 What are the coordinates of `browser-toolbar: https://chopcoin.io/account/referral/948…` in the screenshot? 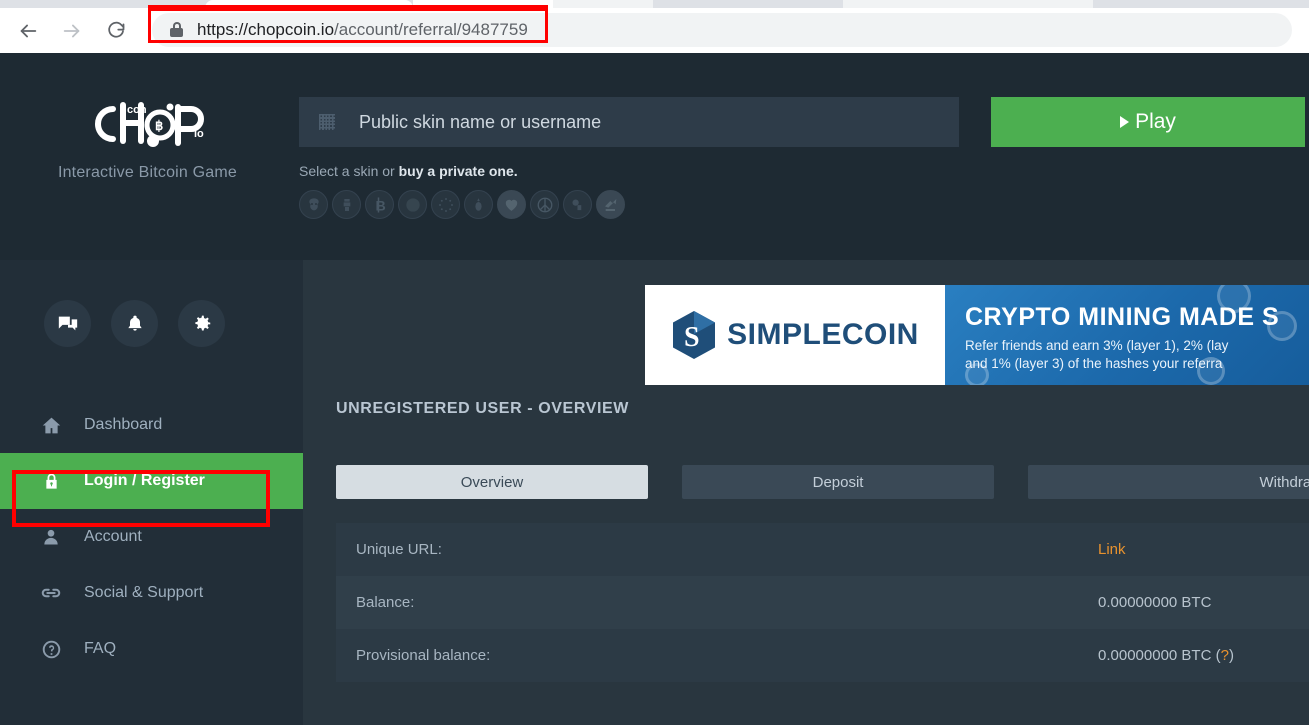 It's located at (654, 30).